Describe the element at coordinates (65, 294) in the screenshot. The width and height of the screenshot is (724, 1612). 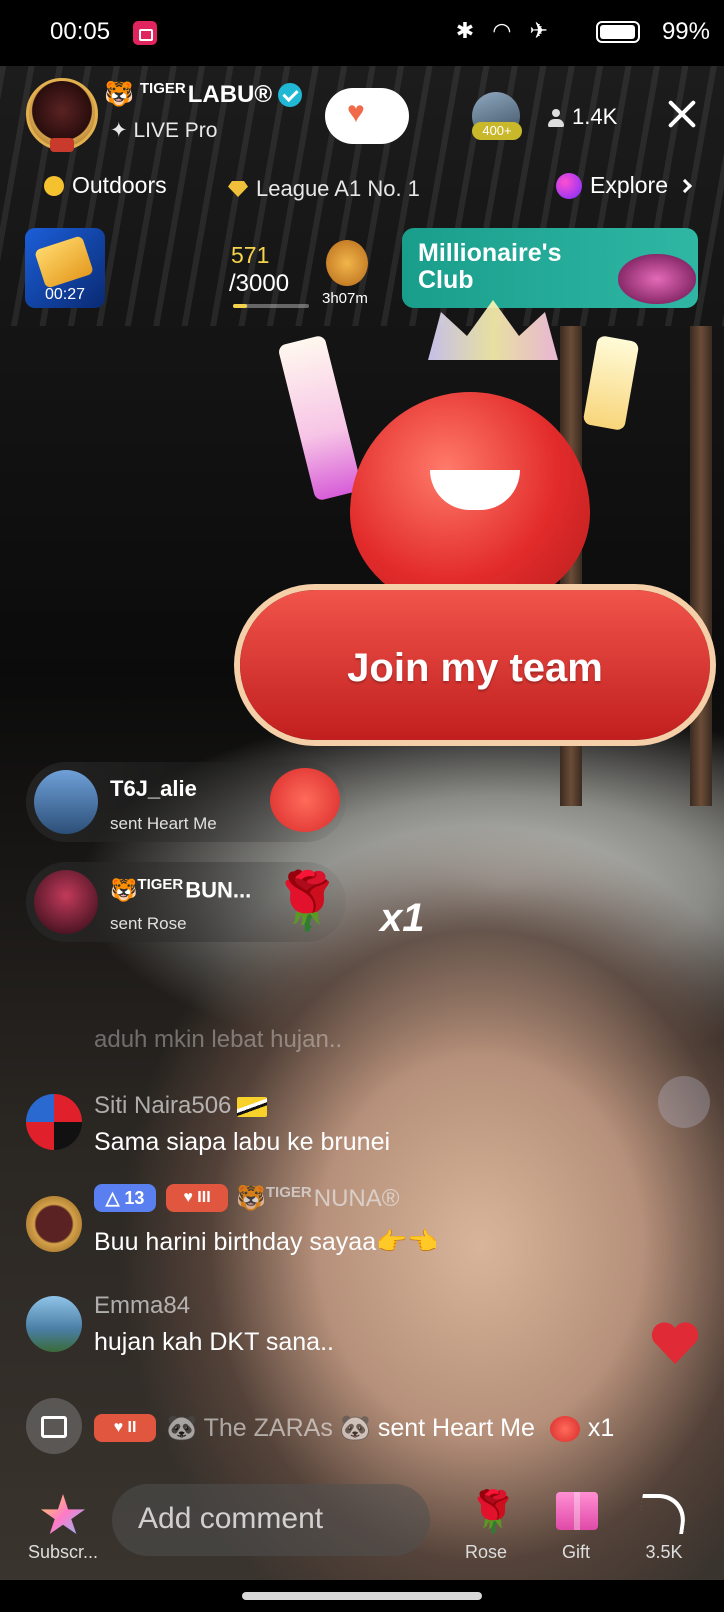
I see `treasure-timer: 00:27` at that location.